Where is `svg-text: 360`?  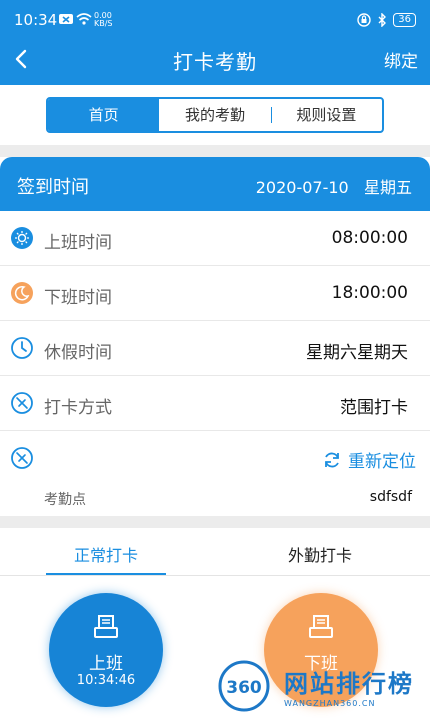
svg-text: 360 is located at coordinates (244, 688).